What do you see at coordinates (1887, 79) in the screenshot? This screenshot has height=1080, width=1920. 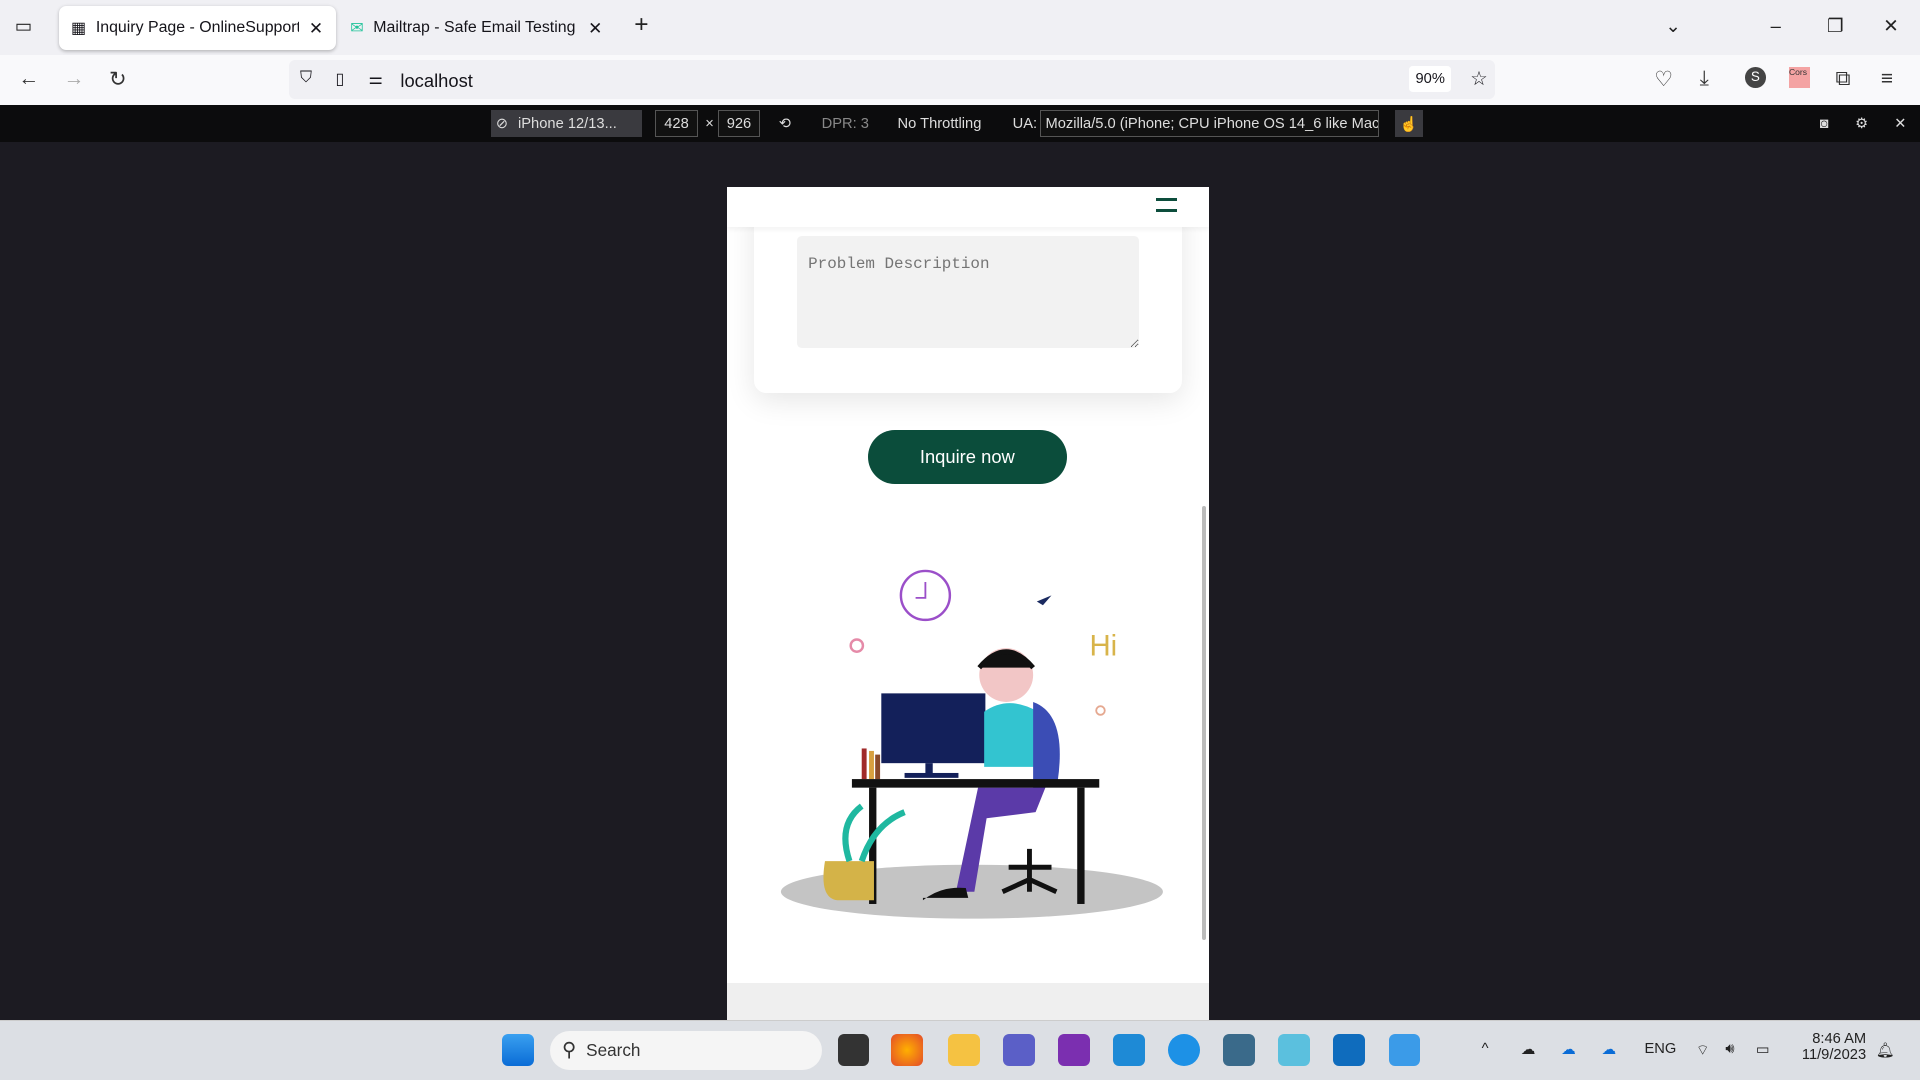 I see `menu-icon: ≡` at bounding box center [1887, 79].